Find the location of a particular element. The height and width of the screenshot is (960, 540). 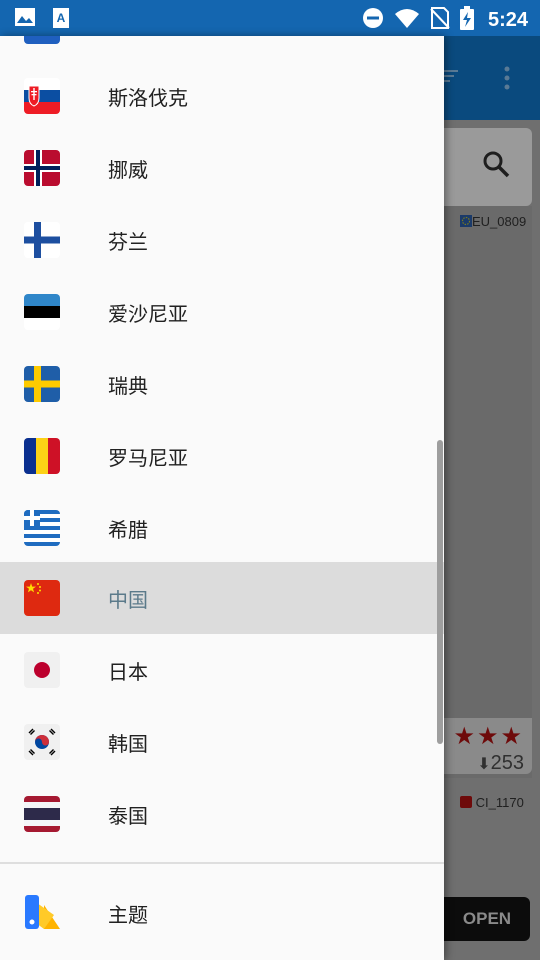

more-options-icon is located at coordinates (507, 80).